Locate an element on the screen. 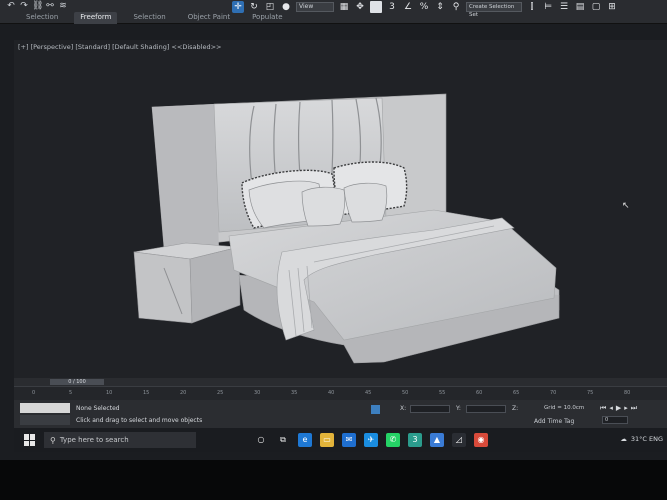 The height and width of the screenshot is (500, 667). scale-icon: ◰ is located at coordinates (270, 7).